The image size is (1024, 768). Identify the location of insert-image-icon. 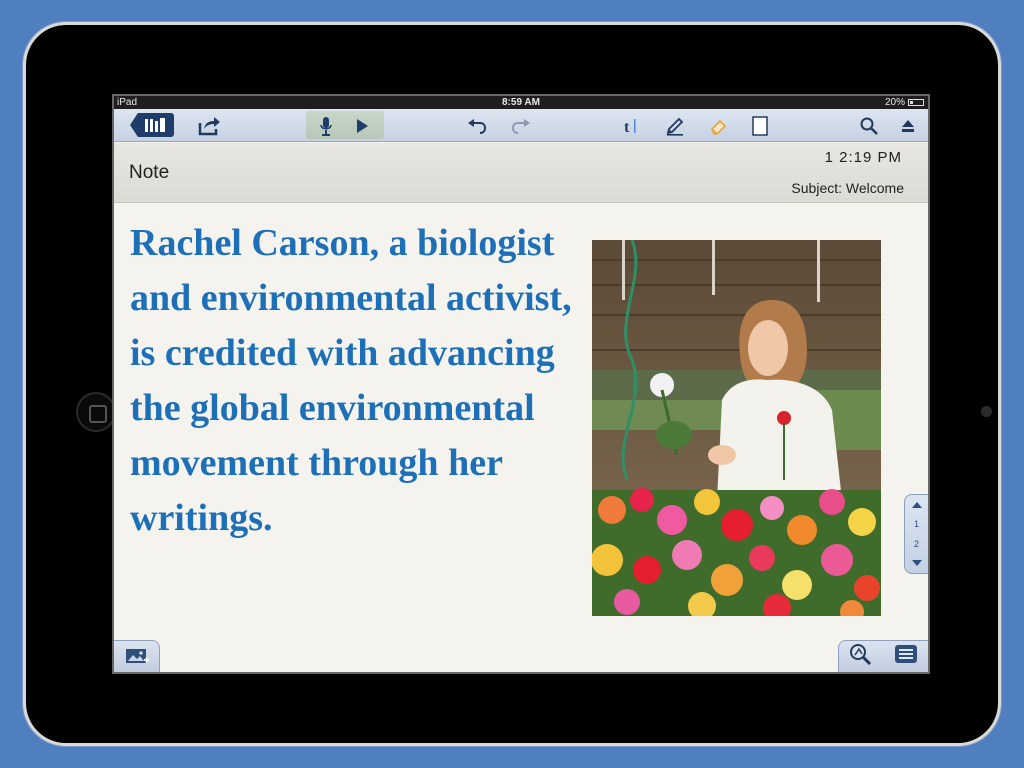
(137, 655).